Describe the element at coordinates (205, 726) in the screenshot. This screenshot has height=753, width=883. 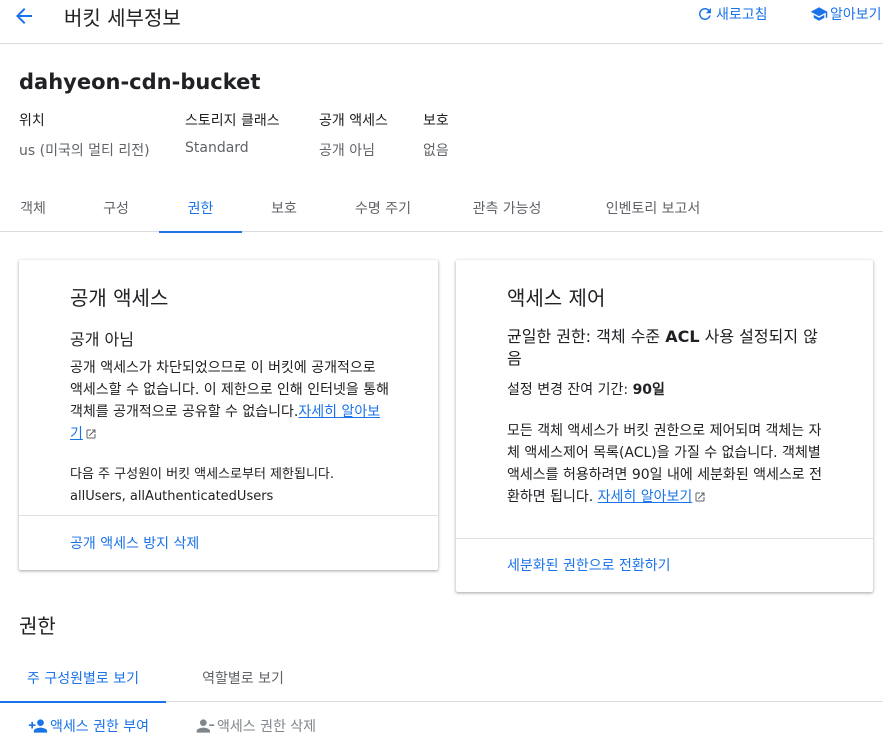
I see `person-remove-icon` at that location.